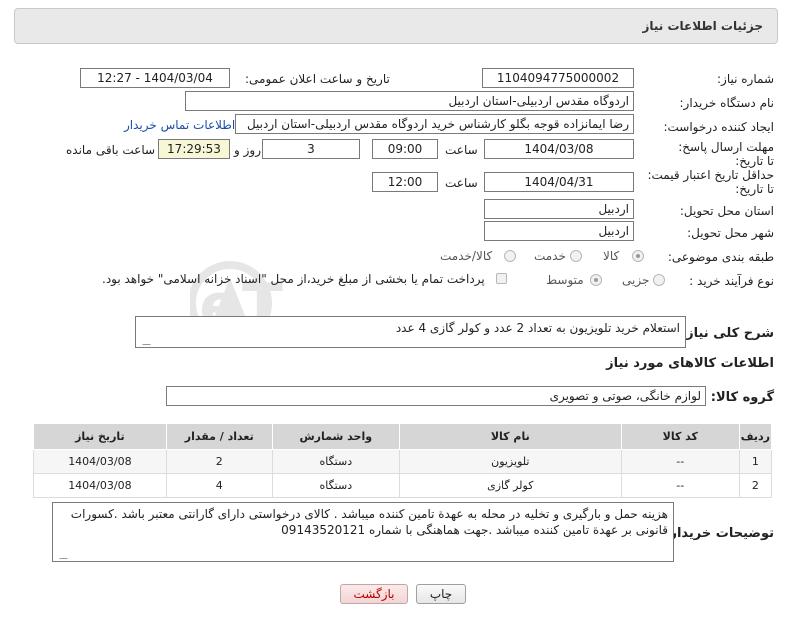 This screenshot has height=620, width=788. What do you see at coordinates (720, 257) in the screenshot?
I see `category-label: طبقه بندی موضوعی:` at bounding box center [720, 257].